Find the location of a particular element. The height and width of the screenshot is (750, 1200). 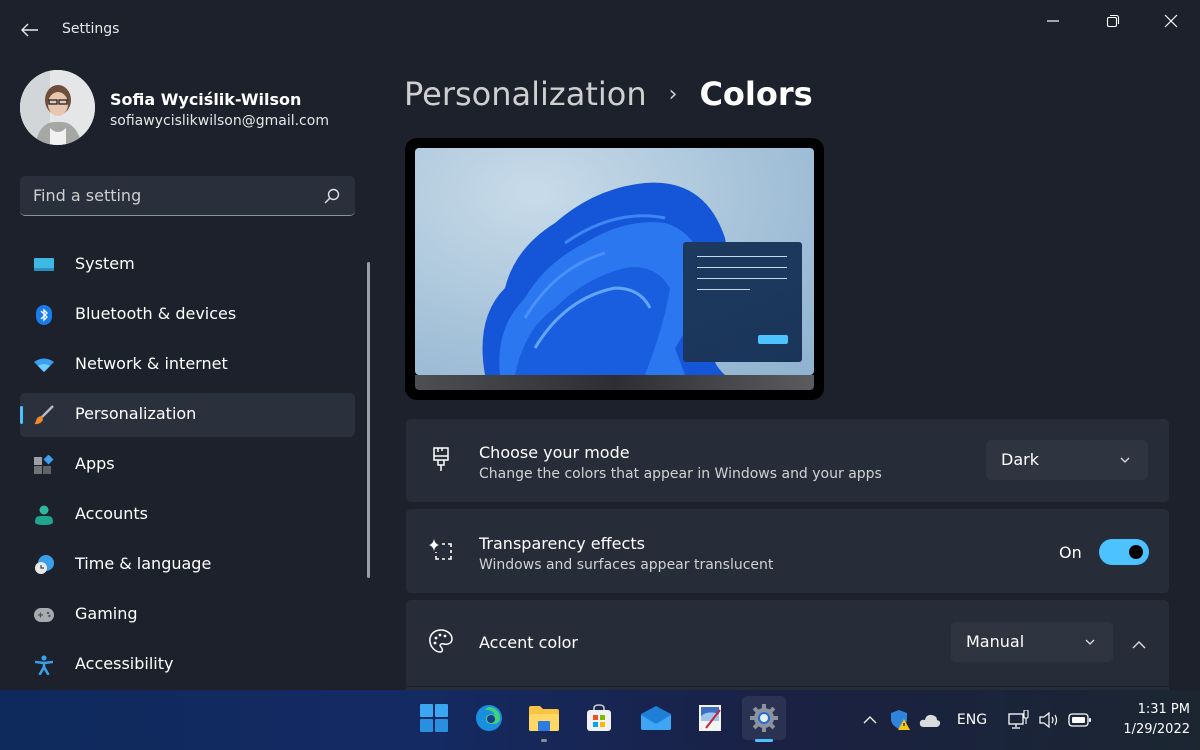

taskbar-paint is located at coordinates (710, 718).